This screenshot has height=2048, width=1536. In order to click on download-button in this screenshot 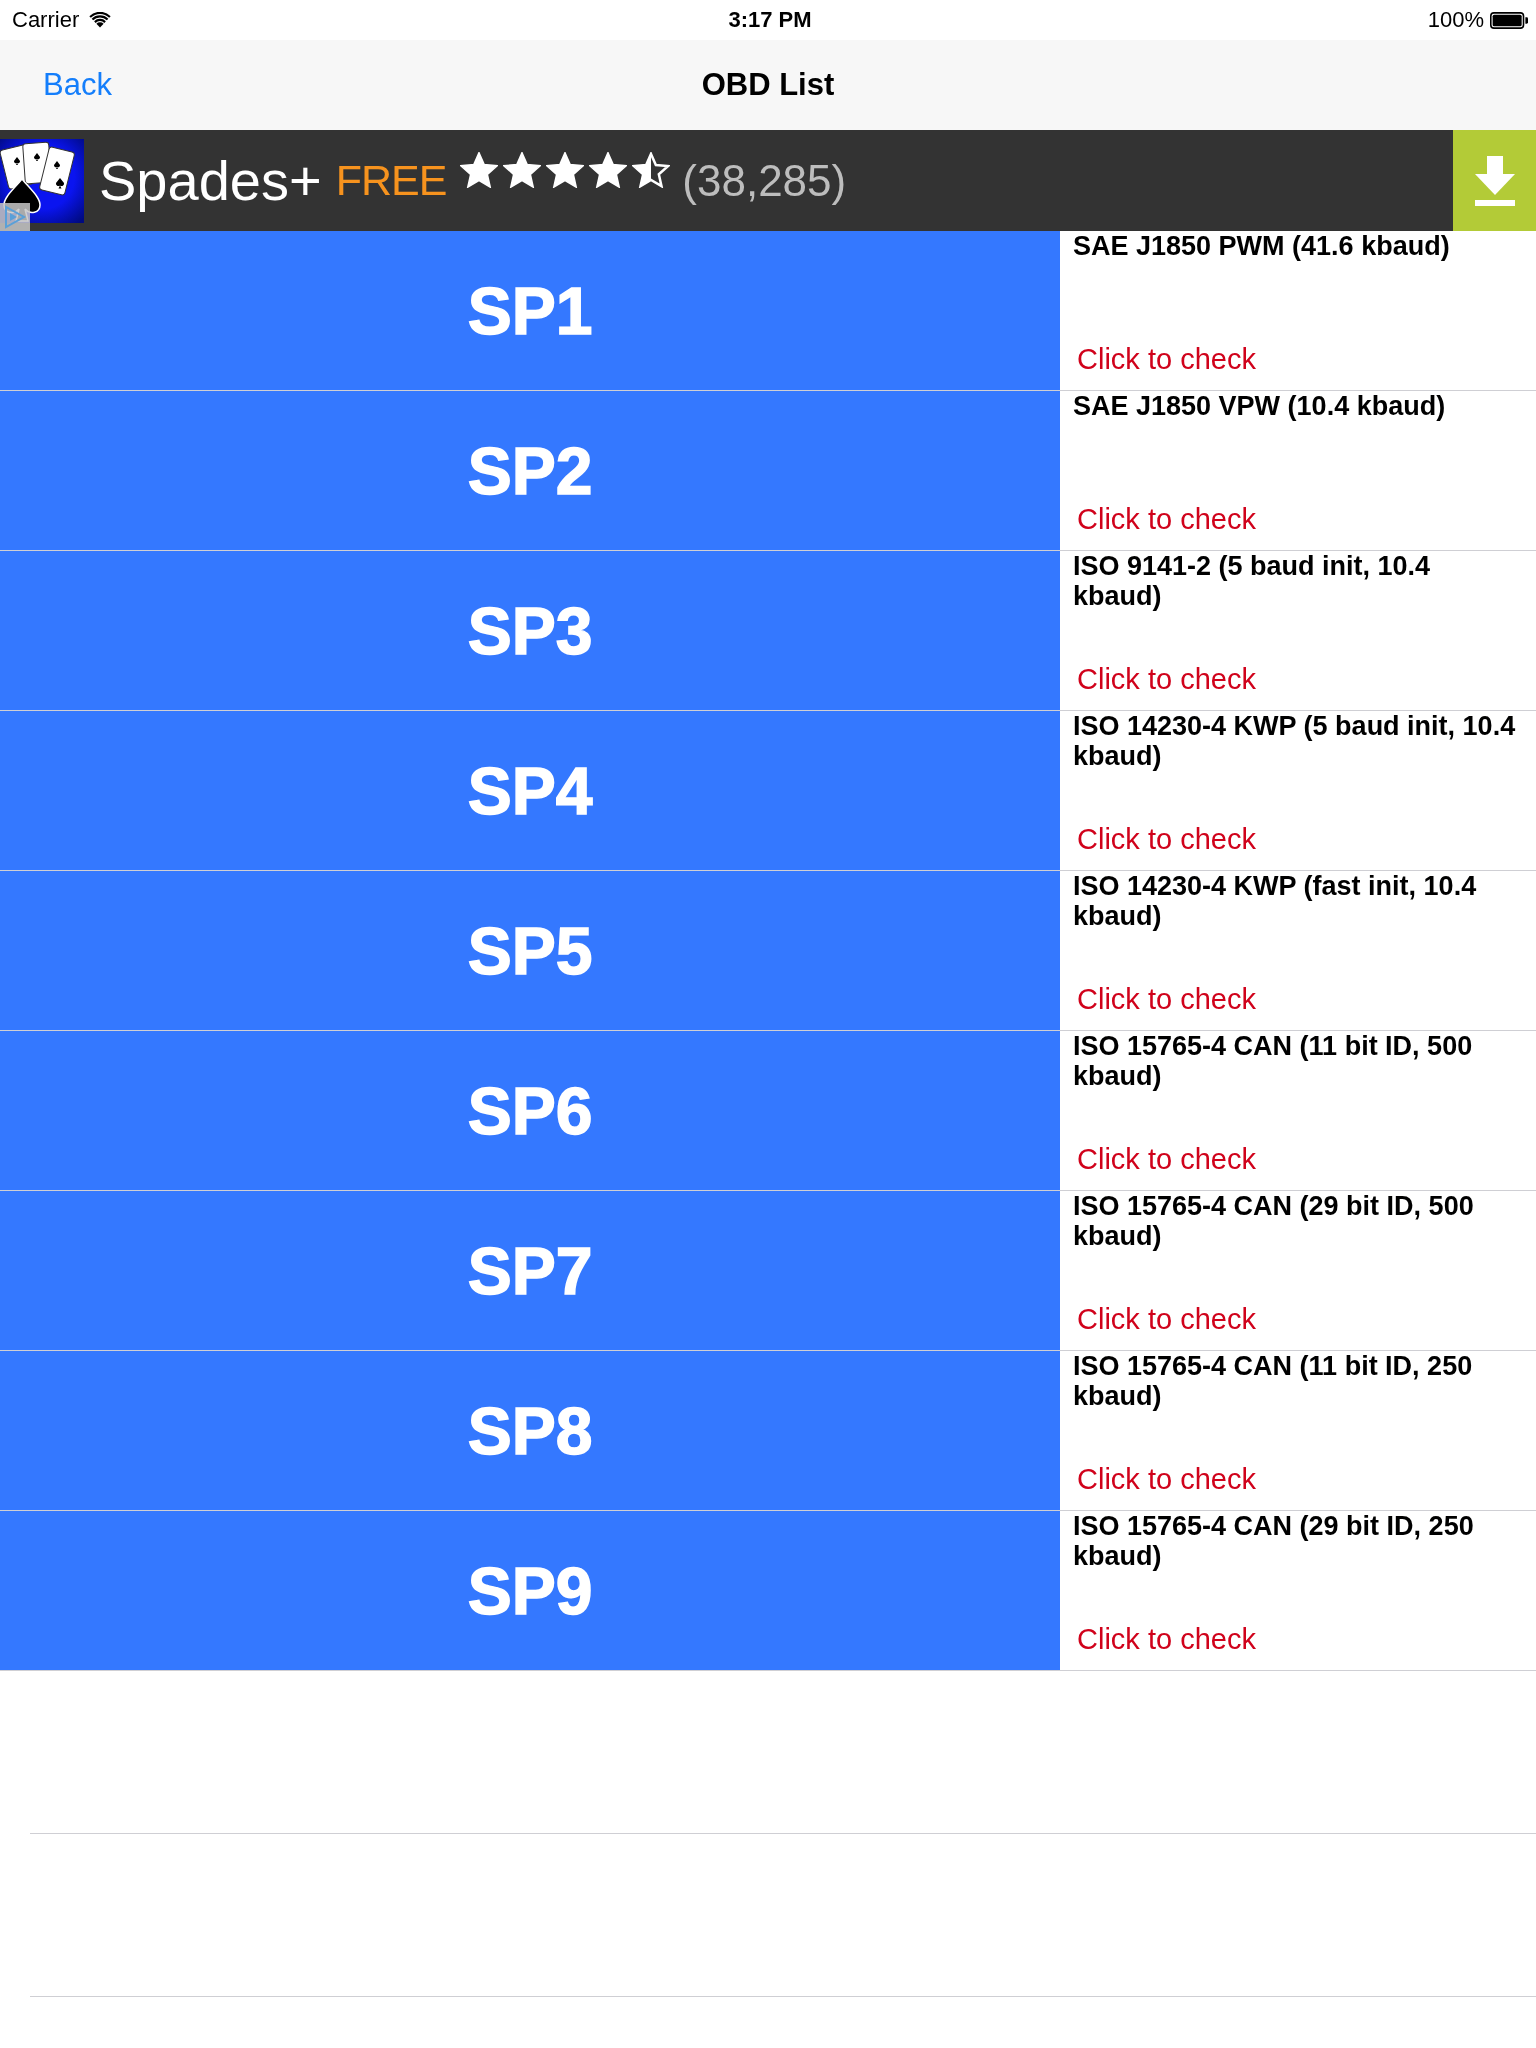, I will do `click(1494, 180)`.